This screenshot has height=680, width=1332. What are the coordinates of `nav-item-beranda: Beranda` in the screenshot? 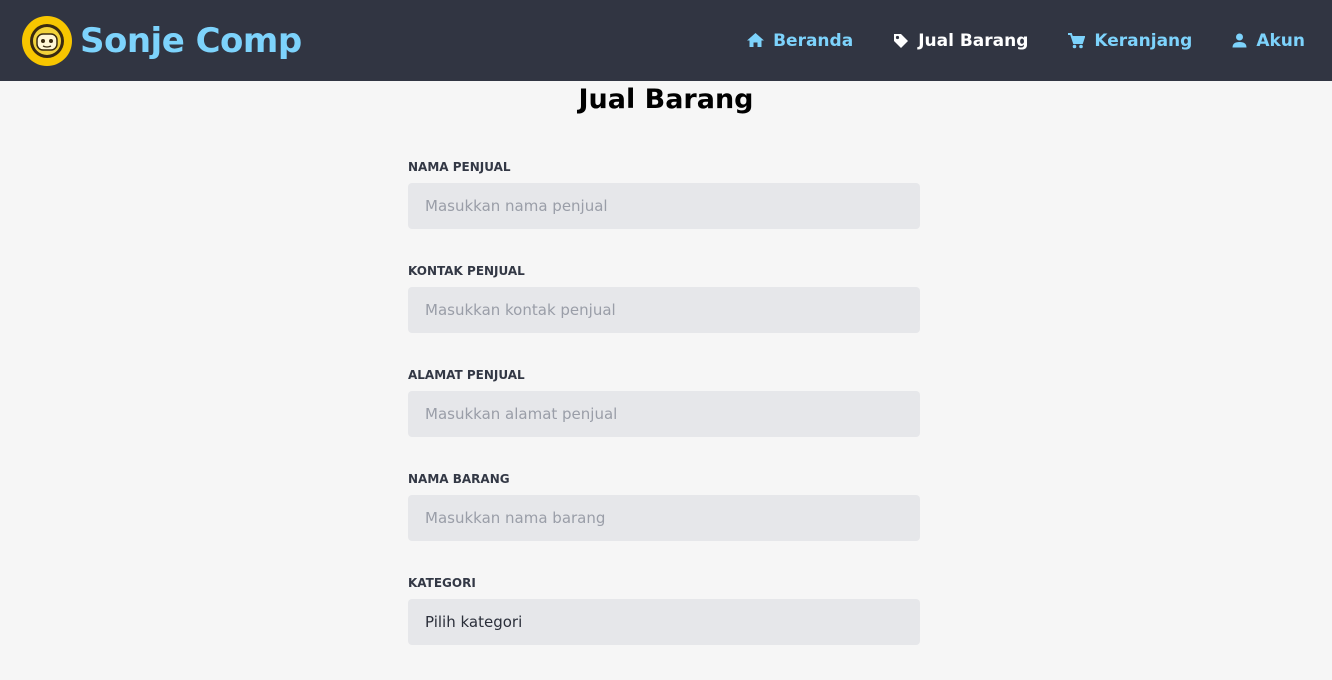 It's located at (800, 41).